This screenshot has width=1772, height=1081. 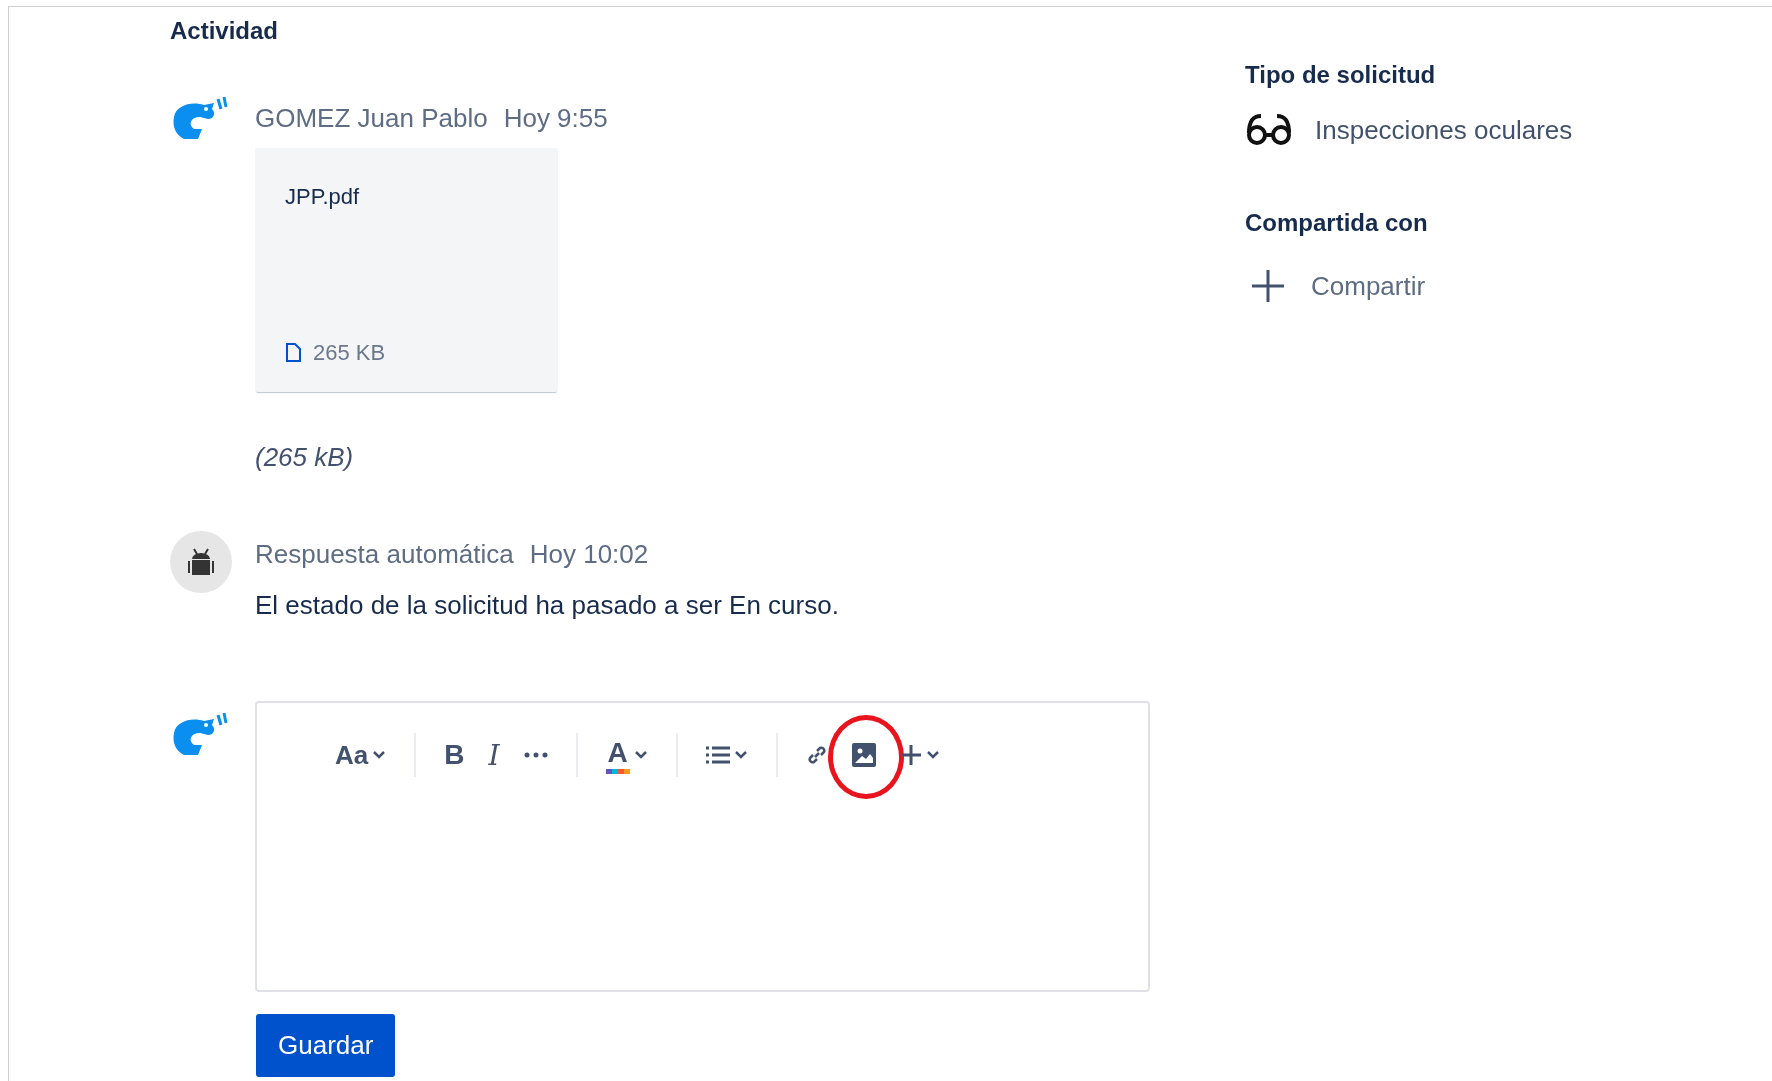 What do you see at coordinates (406, 270) in the screenshot?
I see `attachment-card: JPP.pdf 265 KB` at bounding box center [406, 270].